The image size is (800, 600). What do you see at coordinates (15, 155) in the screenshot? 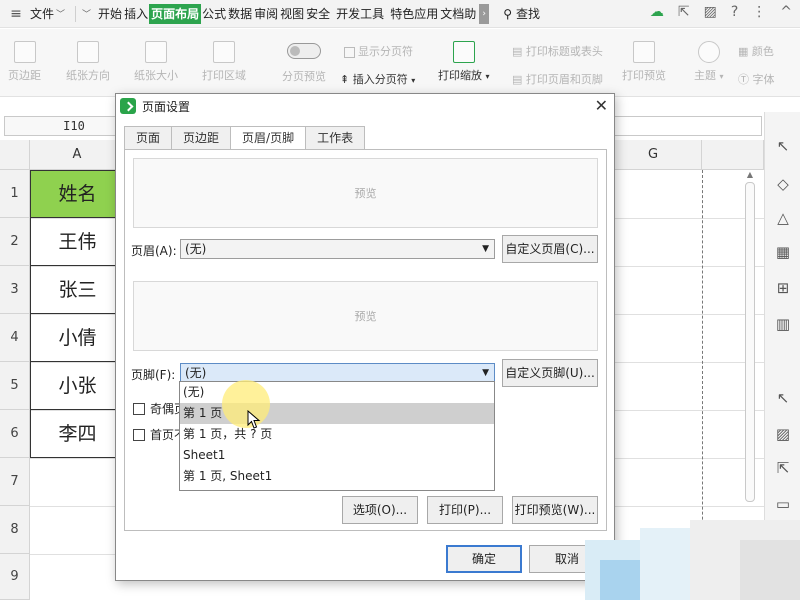
I see `select-all-corner` at bounding box center [15, 155].